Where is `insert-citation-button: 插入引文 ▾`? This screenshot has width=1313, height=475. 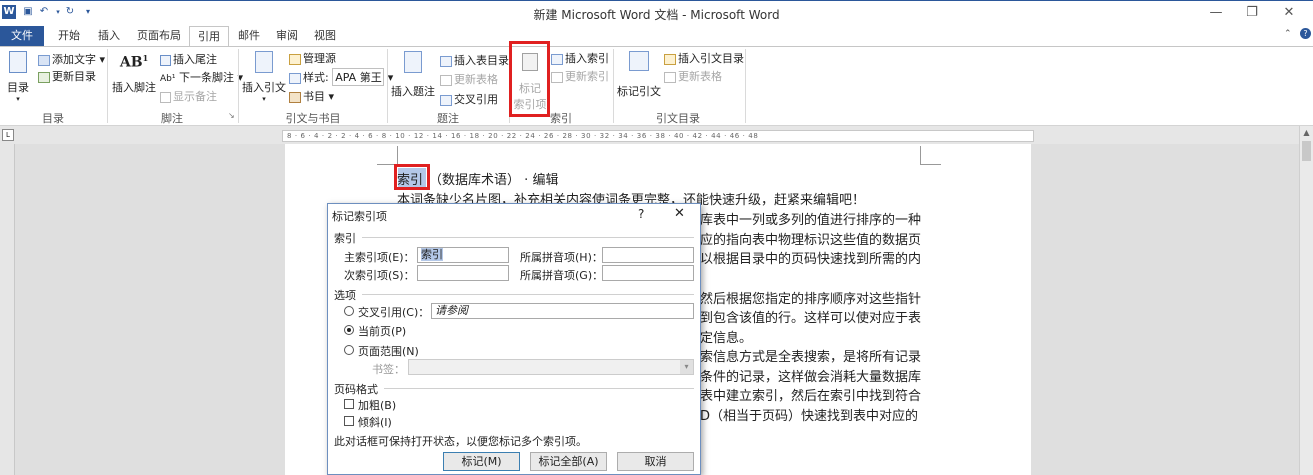 insert-citation-button: 插入引文 ▾ is located at coordinates (264, 79).